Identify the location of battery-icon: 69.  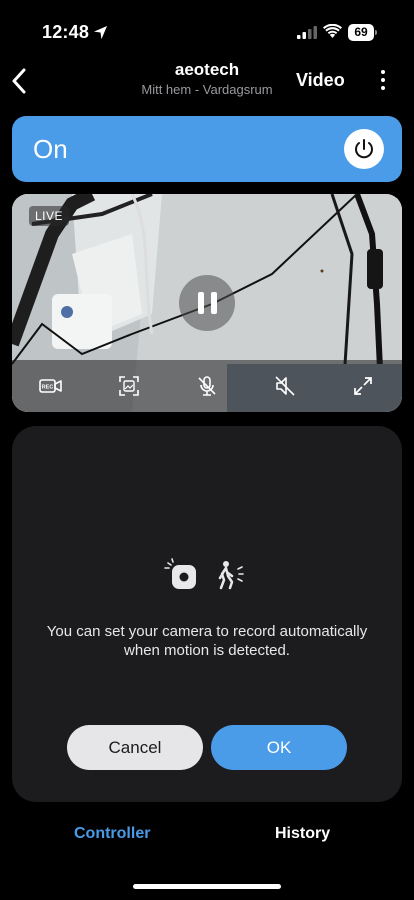
(363, 32).